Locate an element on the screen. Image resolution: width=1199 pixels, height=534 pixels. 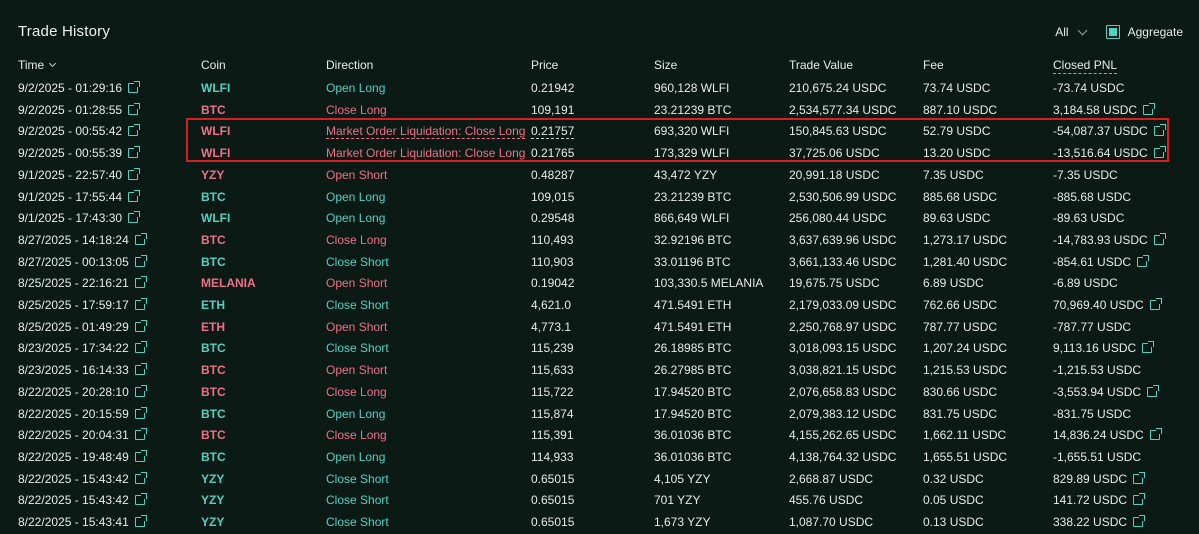
time-cell-text: 8/22/2025 - 20:28:10 is located at coordinates (73, 392).